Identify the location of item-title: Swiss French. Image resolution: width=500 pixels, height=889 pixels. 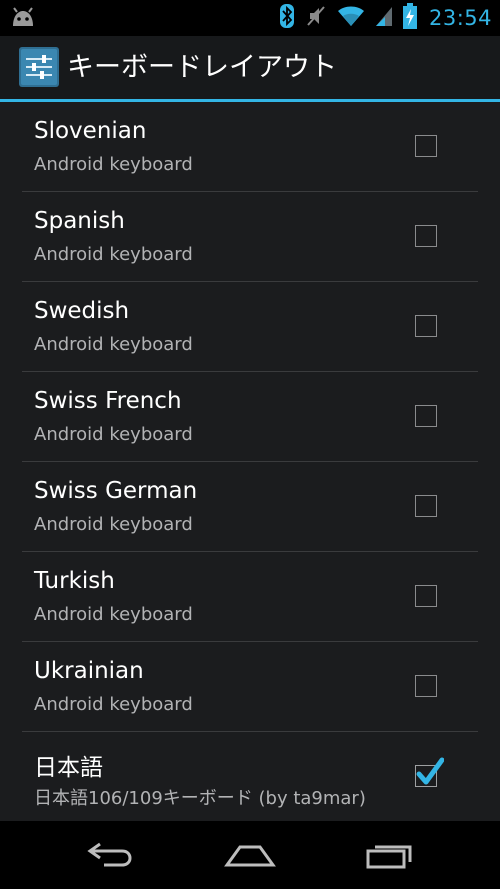
(108, 401).